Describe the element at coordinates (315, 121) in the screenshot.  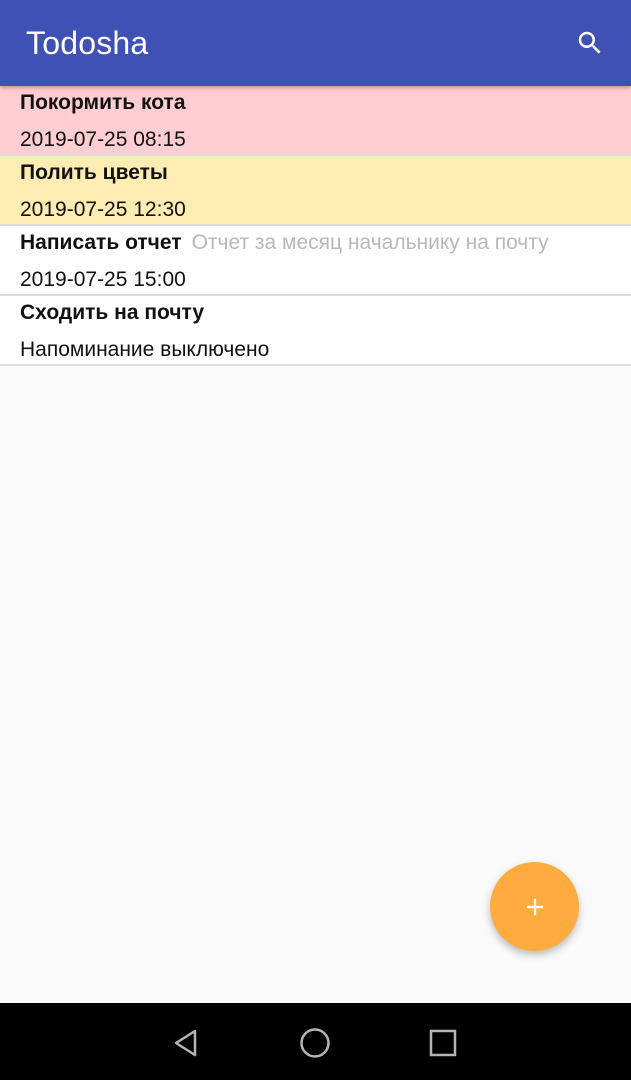
I see `task-item-0: Покормить кота 2019-07-25 08:15` at that location.